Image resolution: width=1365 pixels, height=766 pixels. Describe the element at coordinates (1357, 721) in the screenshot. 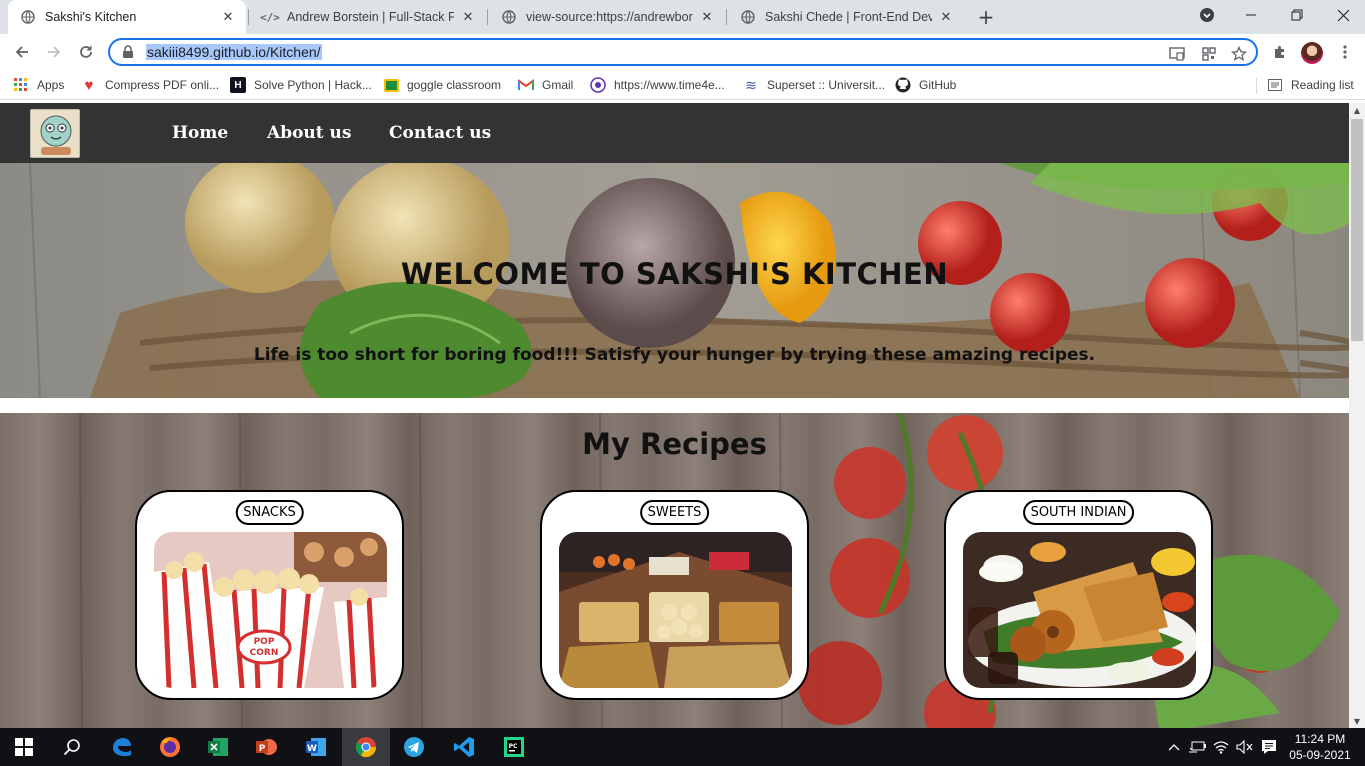

I see `scroll-down-arrow-icon: ▼` at that location.